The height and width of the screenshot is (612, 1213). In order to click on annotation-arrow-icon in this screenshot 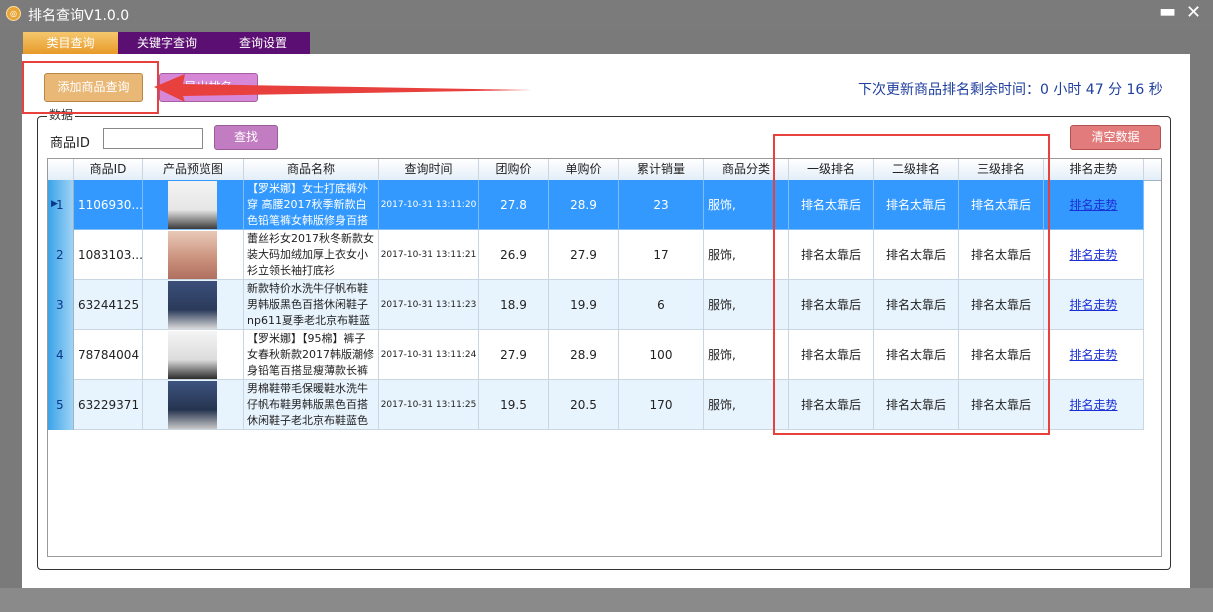, I will do `click(343, 88)`.